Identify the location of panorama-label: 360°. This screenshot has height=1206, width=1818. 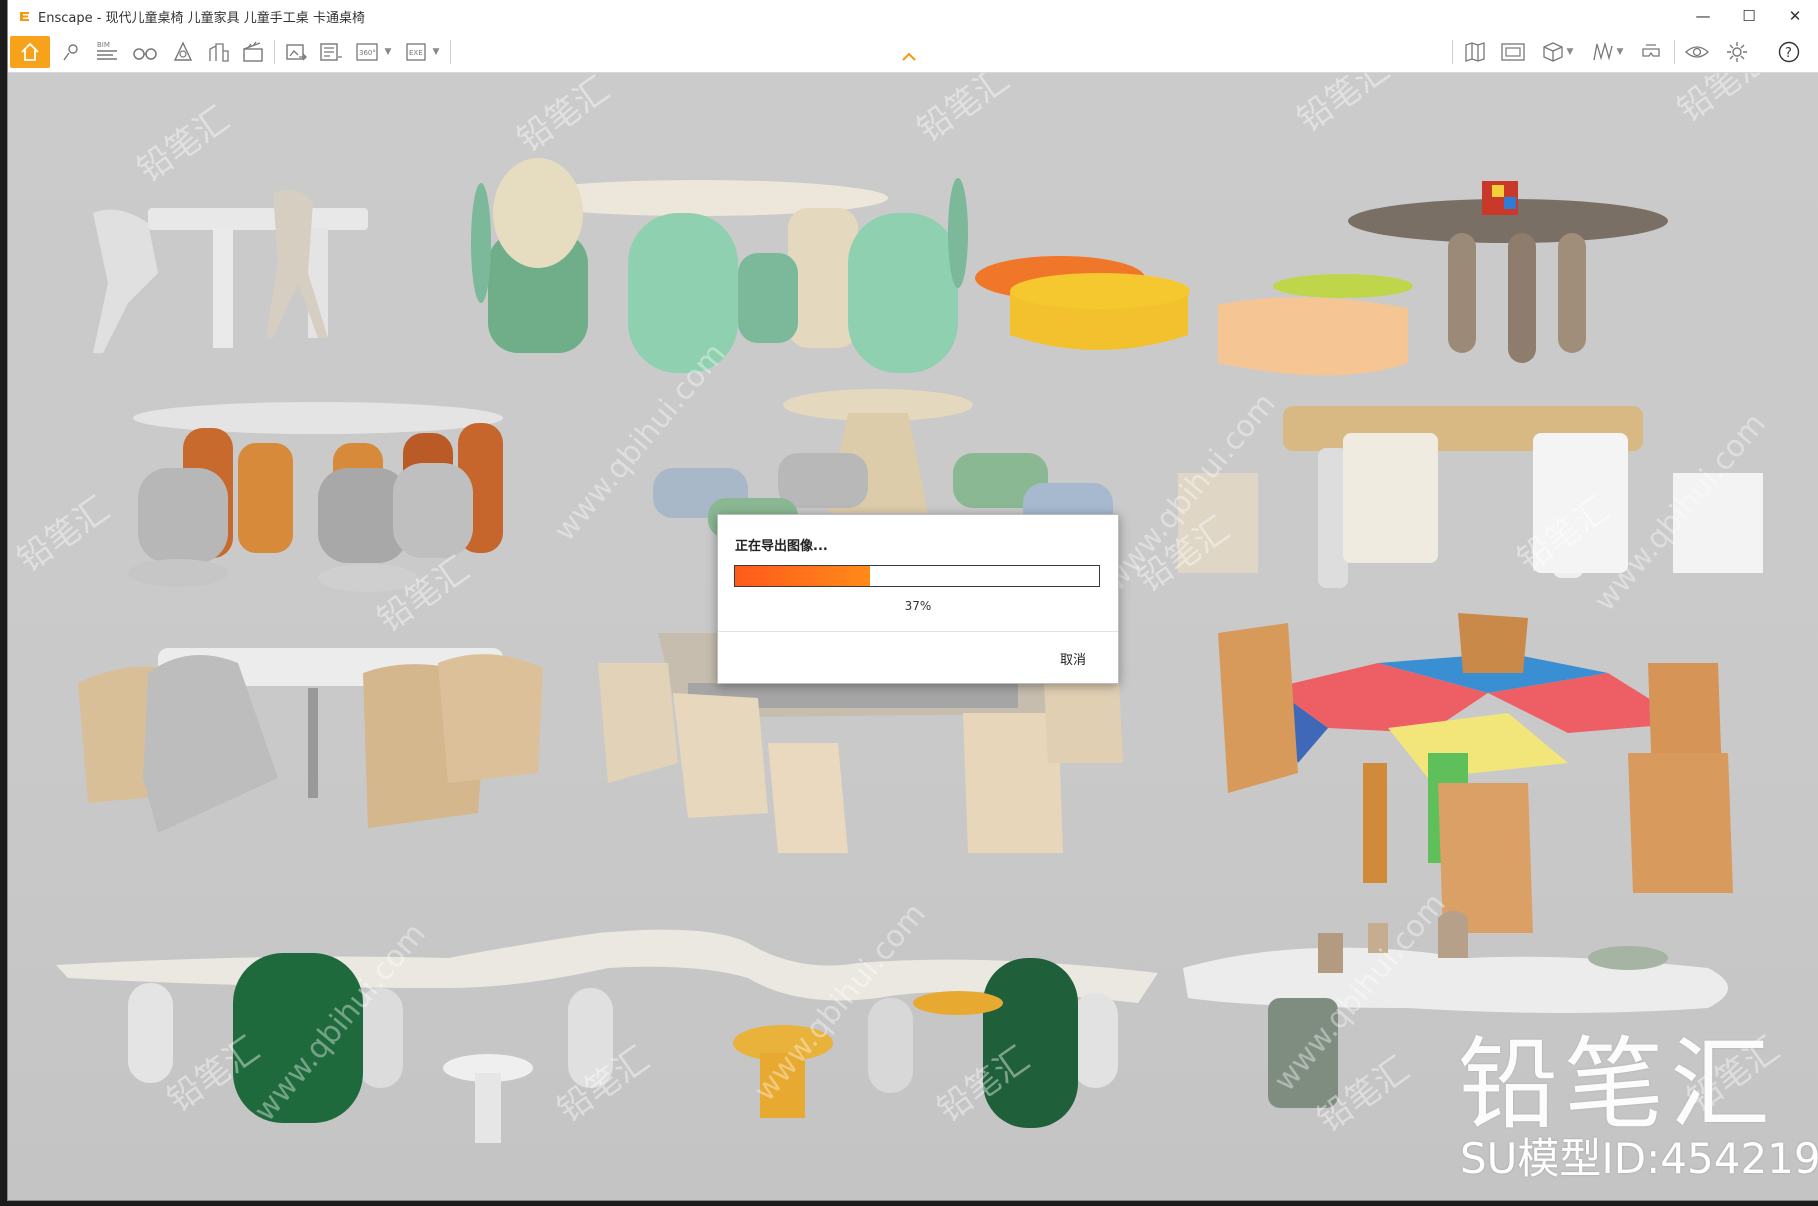
(367, 53).